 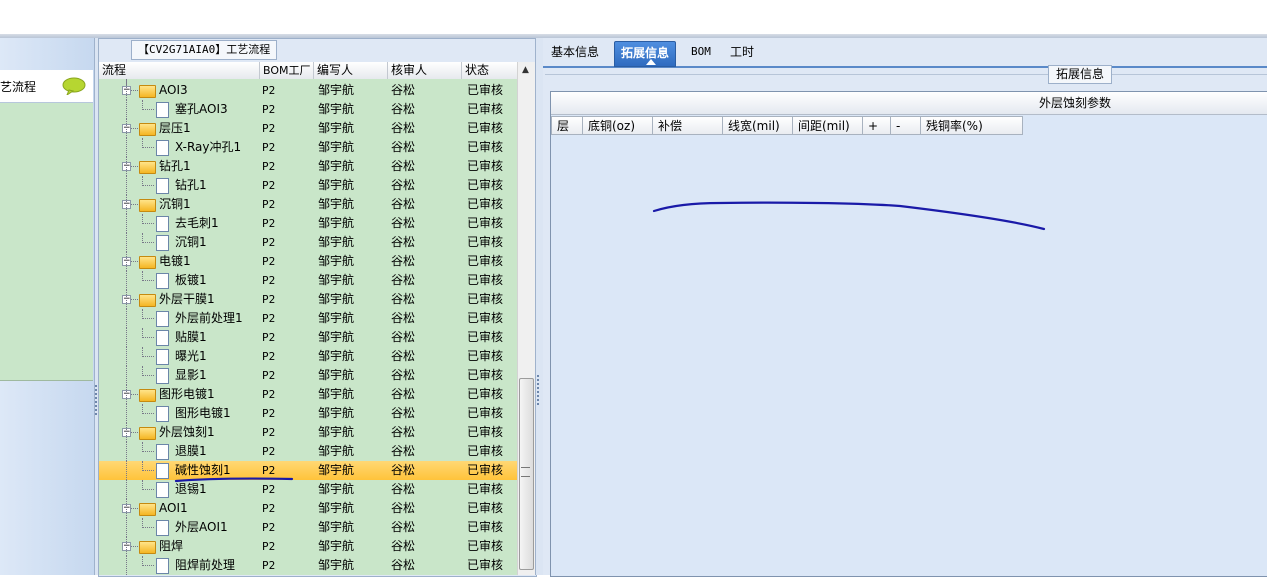 I want to click on table-row: − 钻孔1 P2 邹宇航 谷松 已审核, so click(x=308, y=166).